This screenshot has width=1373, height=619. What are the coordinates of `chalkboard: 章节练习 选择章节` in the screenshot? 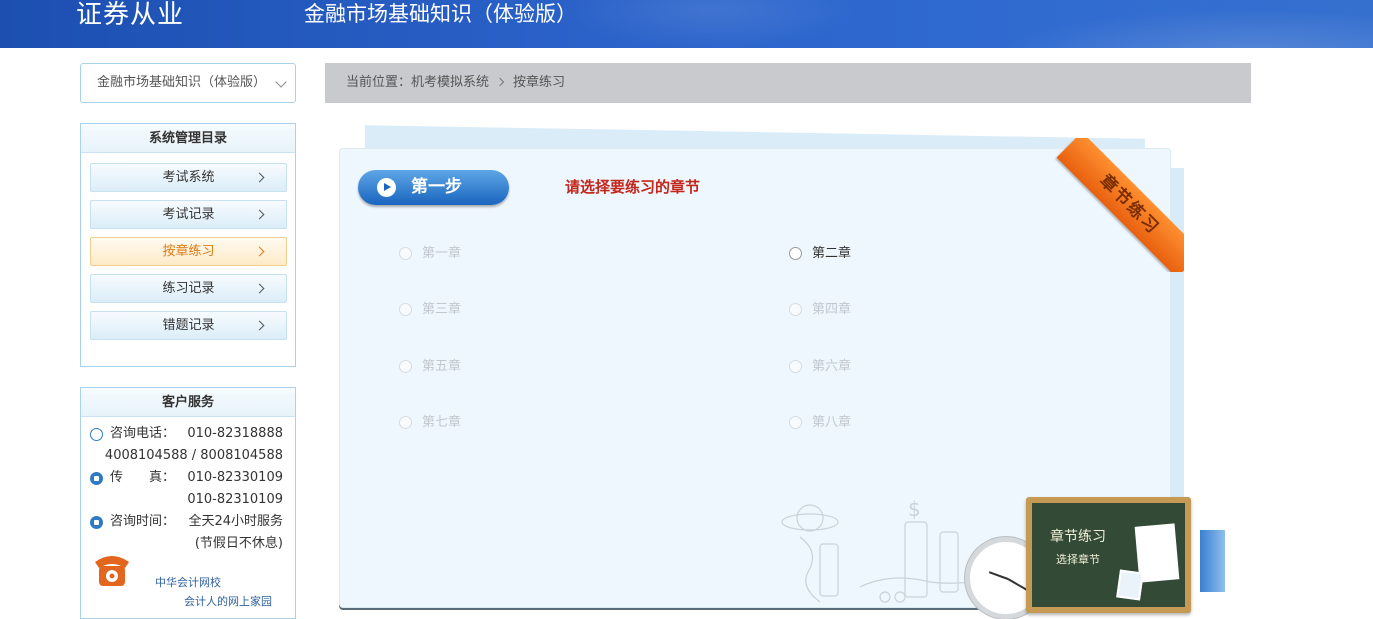 It's located at (1108, 555).